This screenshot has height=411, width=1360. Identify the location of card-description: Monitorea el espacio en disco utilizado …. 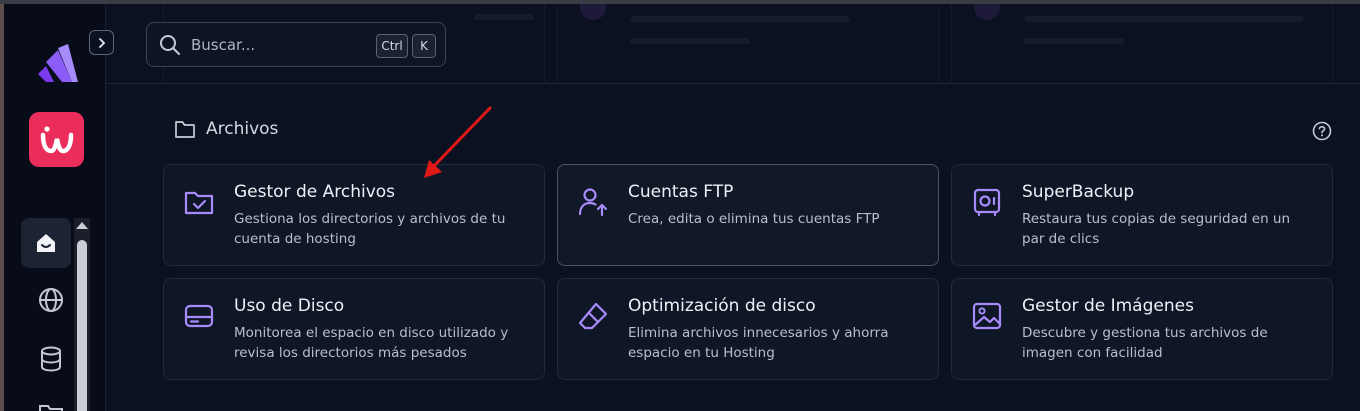
(371, 343).